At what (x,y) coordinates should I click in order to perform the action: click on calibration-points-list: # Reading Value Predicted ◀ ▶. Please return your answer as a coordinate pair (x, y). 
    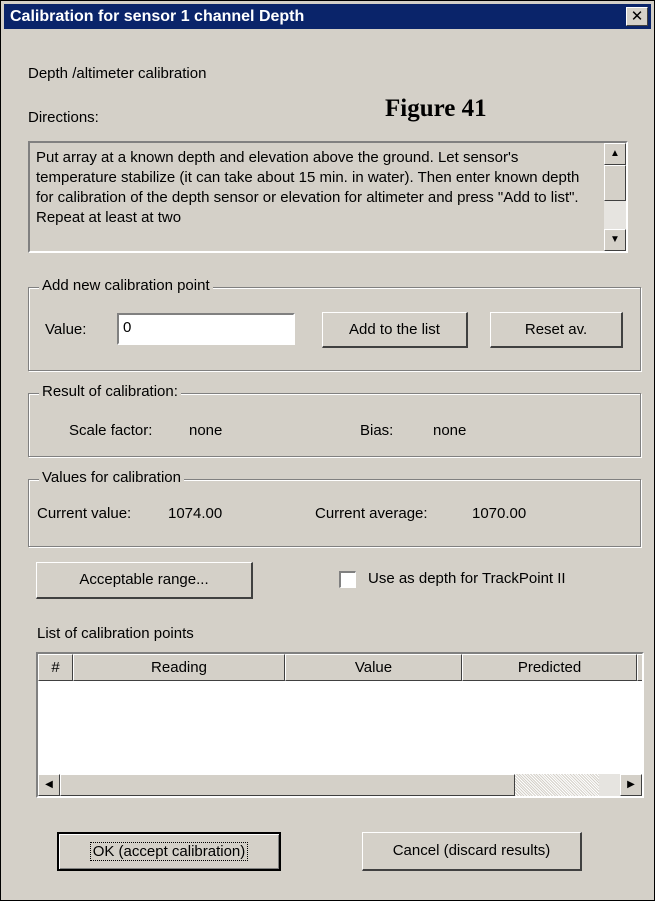
    Looking at the image, I should click on (340, 725).